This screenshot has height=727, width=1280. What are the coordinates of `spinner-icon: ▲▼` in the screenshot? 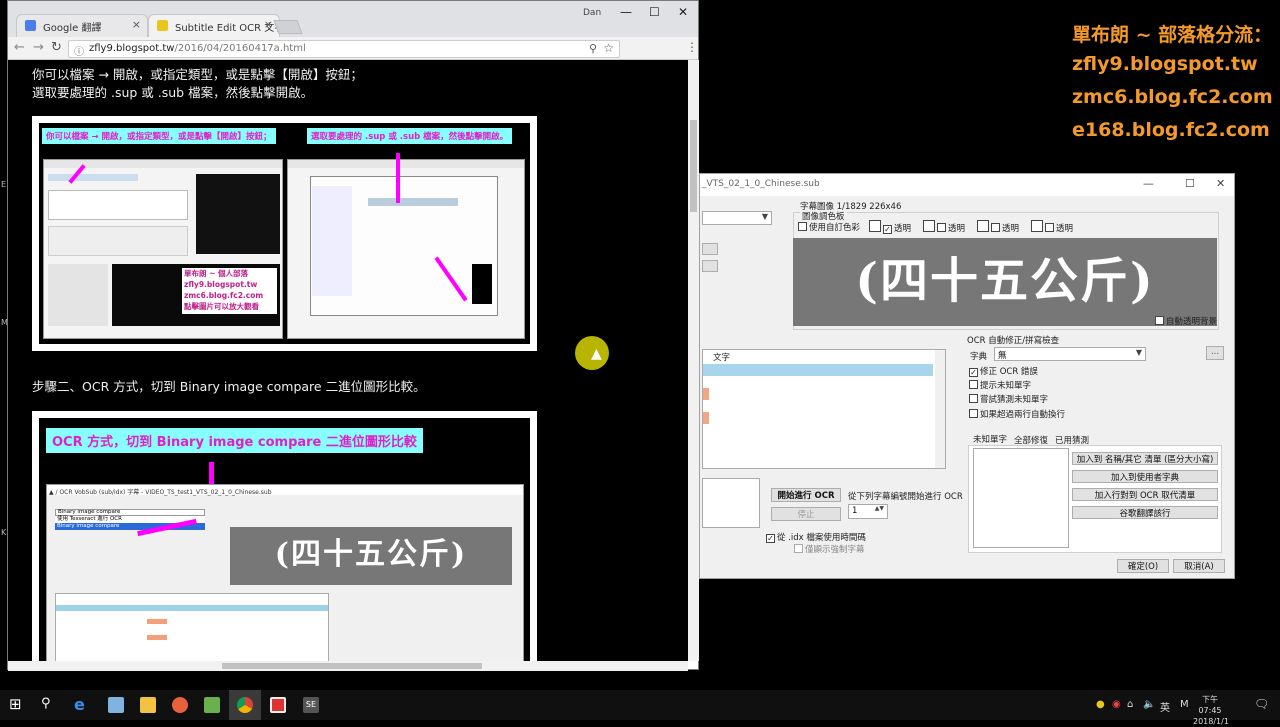 It's located at (879, 508).